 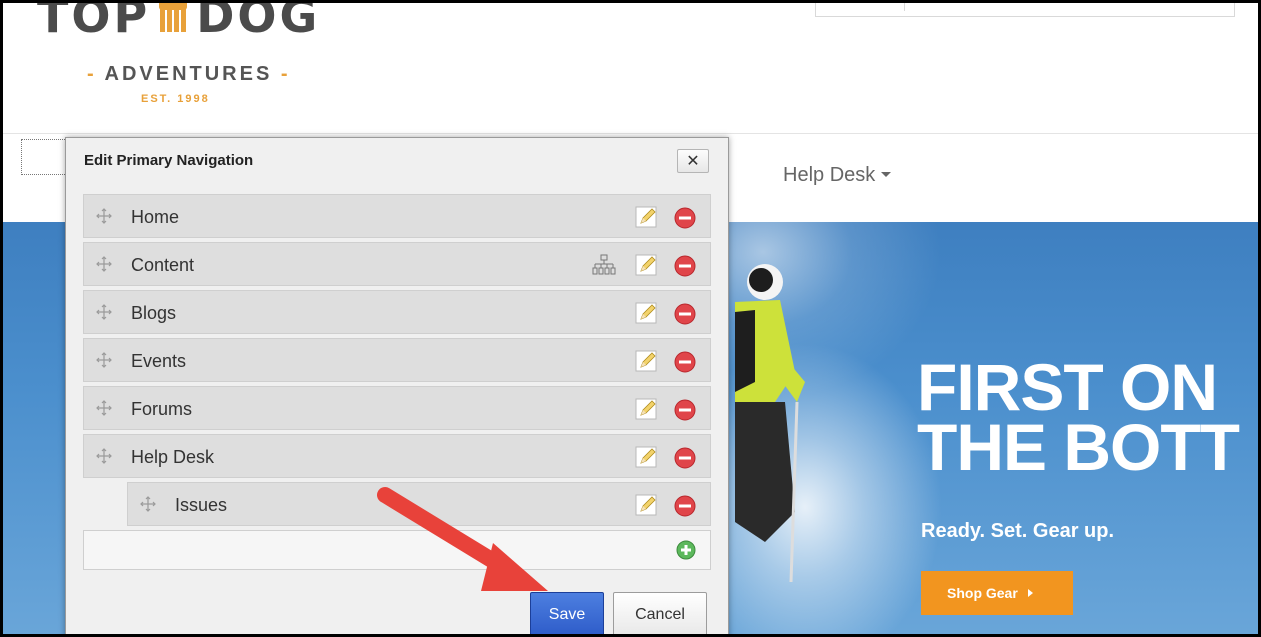 I want to click on logo-subtitle-text: ADVENTURES, so click(x=188, y=74).